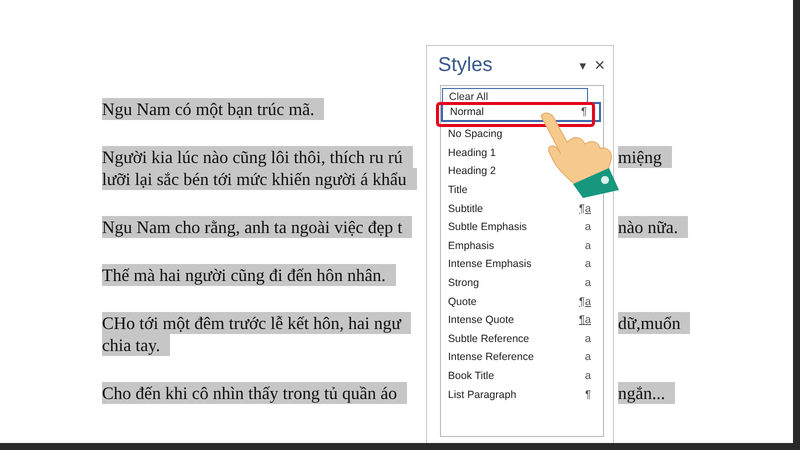 The width and height of the screenshot is (800, 450). Describe the element at coordinates (213, 109) in the screenshot. I see `document-text: Ngu Nam có một bạn trúc mã.` at that location.